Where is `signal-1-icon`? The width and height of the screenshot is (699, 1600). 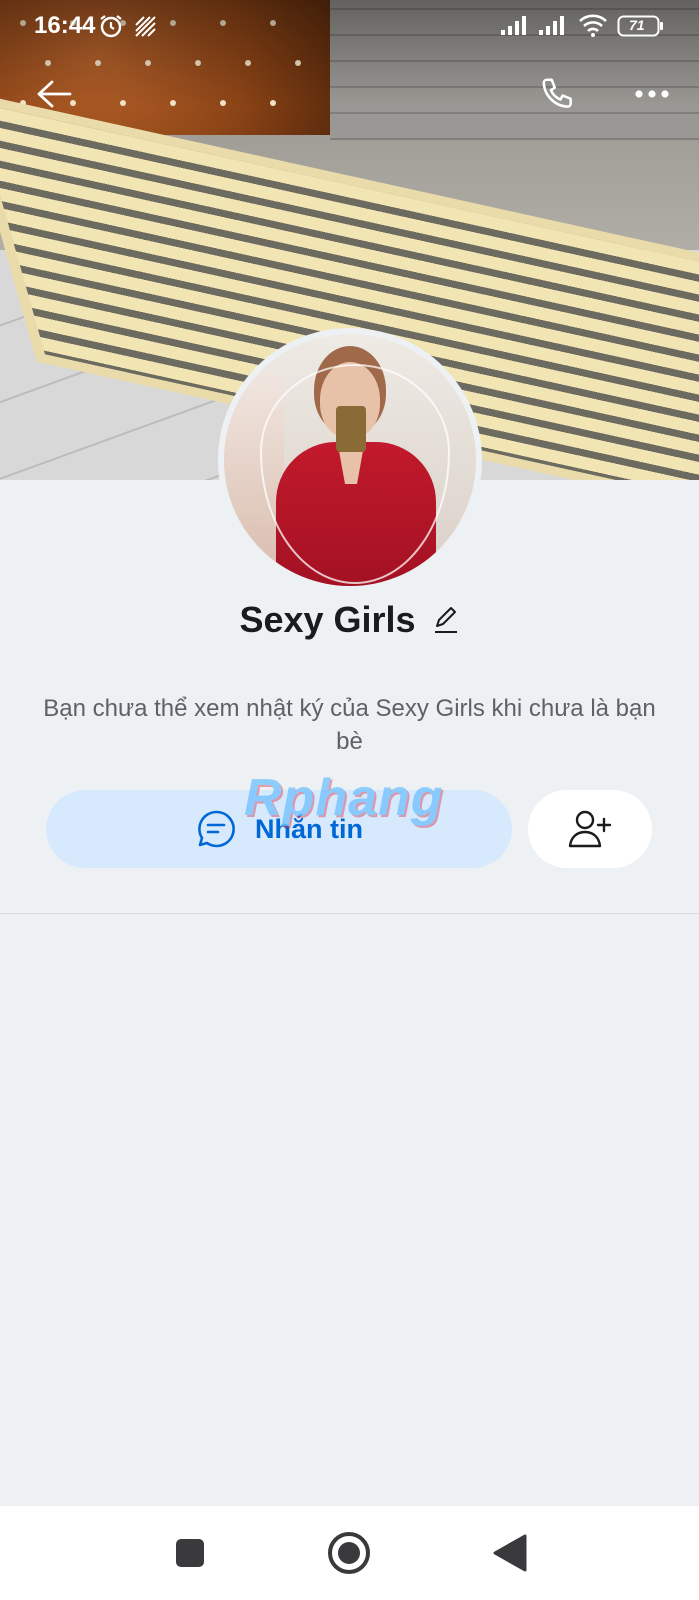
signal-1-icon is located at coordinates (515, 27).